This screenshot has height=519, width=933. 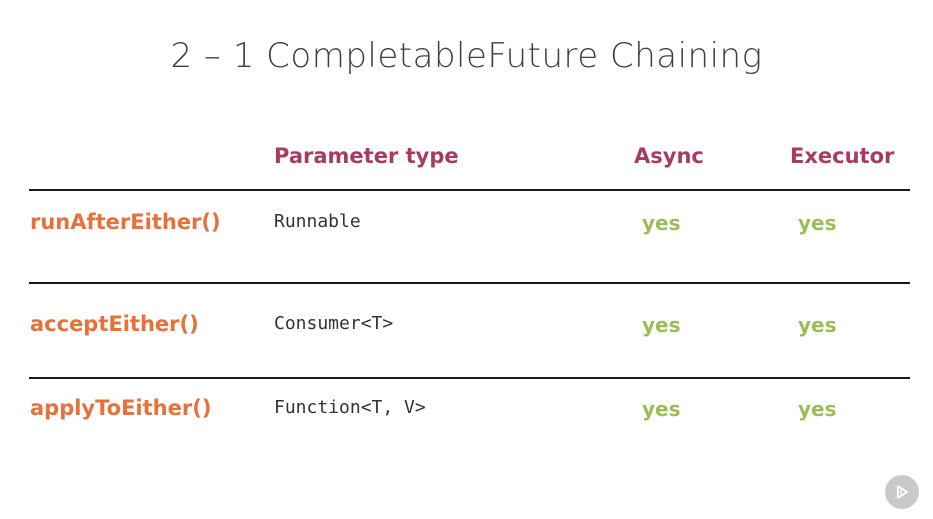 What do you see at coordinates (334, 323) in the screenshot?
I see `parameter-type: Consumer<T>` at bounding box center [334, 323].